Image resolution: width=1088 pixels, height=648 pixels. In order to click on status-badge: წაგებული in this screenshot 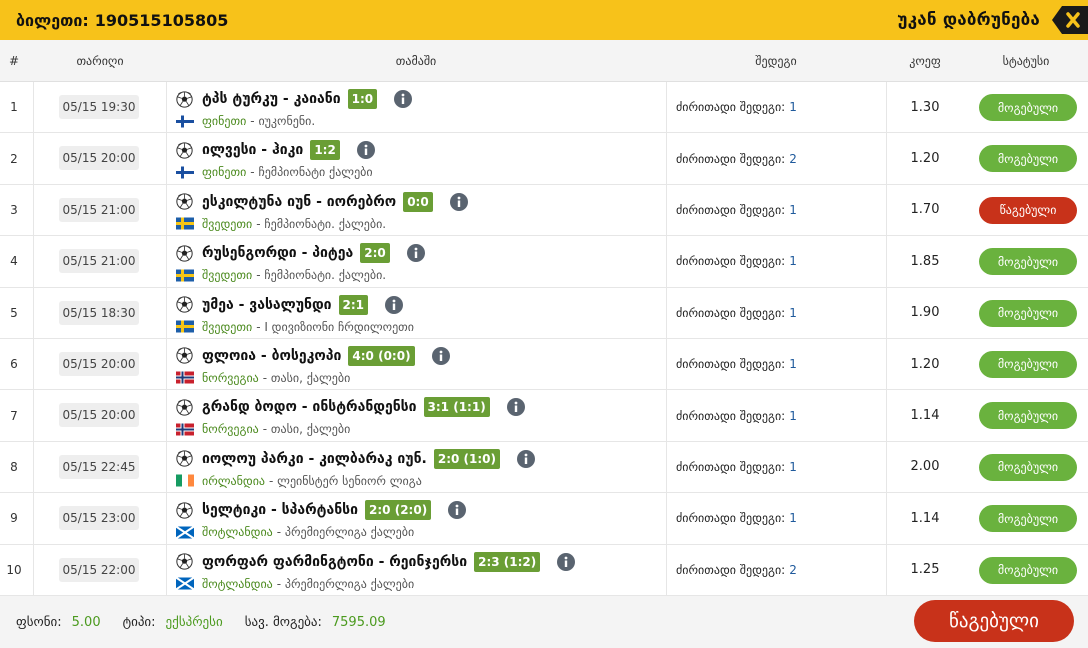, I will do `click(1028, 210)`.